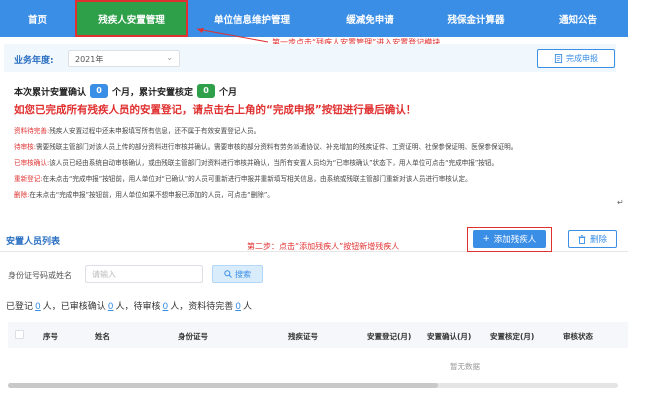 The image size is (648, 393). I want to click on search-input, so click(144, 274).